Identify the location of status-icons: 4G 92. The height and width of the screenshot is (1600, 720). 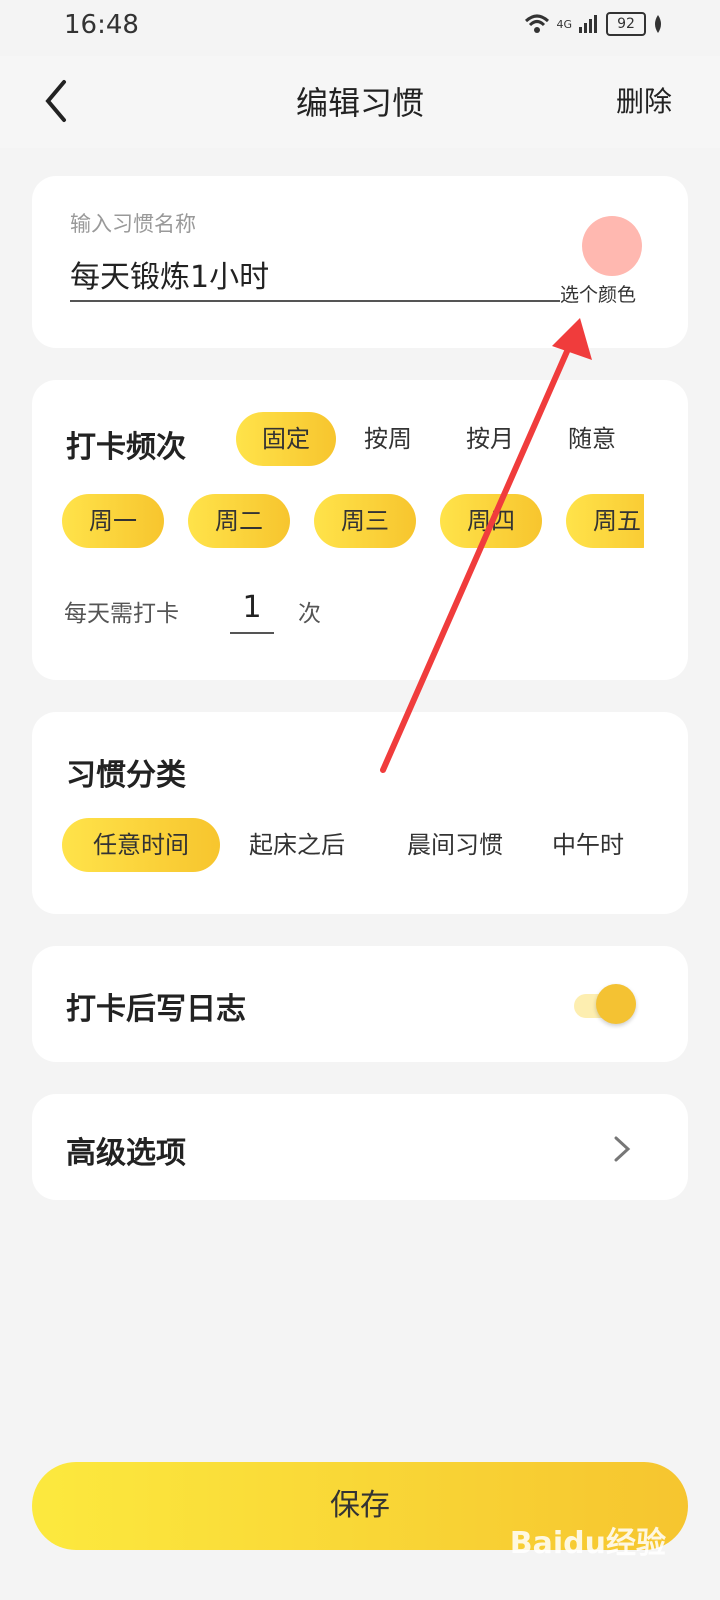
(594, 24).